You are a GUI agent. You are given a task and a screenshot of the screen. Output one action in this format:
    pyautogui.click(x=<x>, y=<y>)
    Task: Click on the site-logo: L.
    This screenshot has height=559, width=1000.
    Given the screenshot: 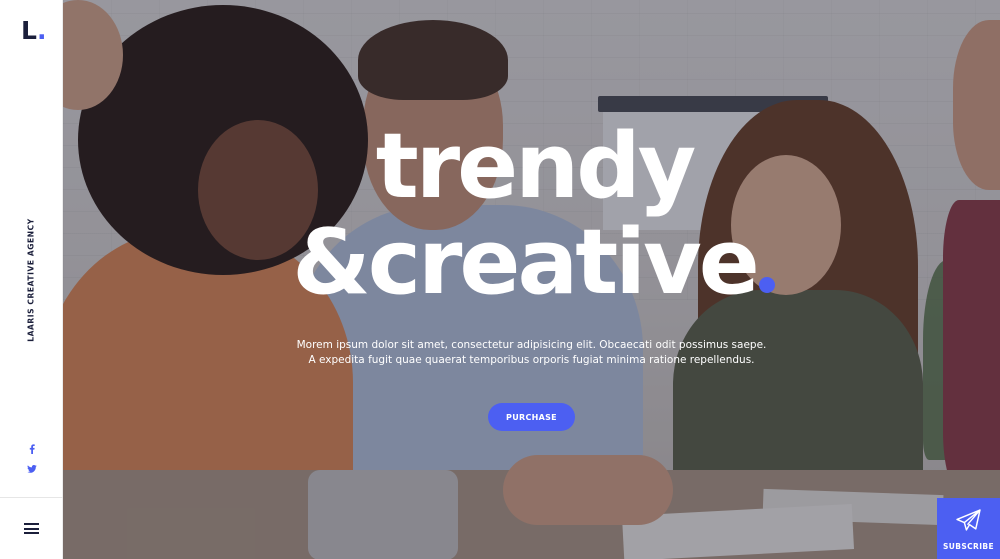 What is the action you would take?
    pyautogui.click(x=33, y=30)
    